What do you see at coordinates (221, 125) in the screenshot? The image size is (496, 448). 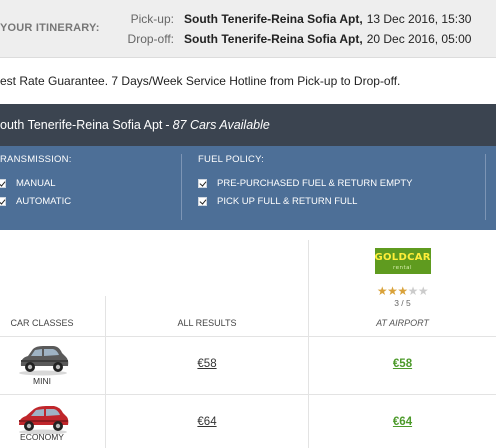 I see `cars-available-count: 87 Cars Available` at bounding box center [221, 125].